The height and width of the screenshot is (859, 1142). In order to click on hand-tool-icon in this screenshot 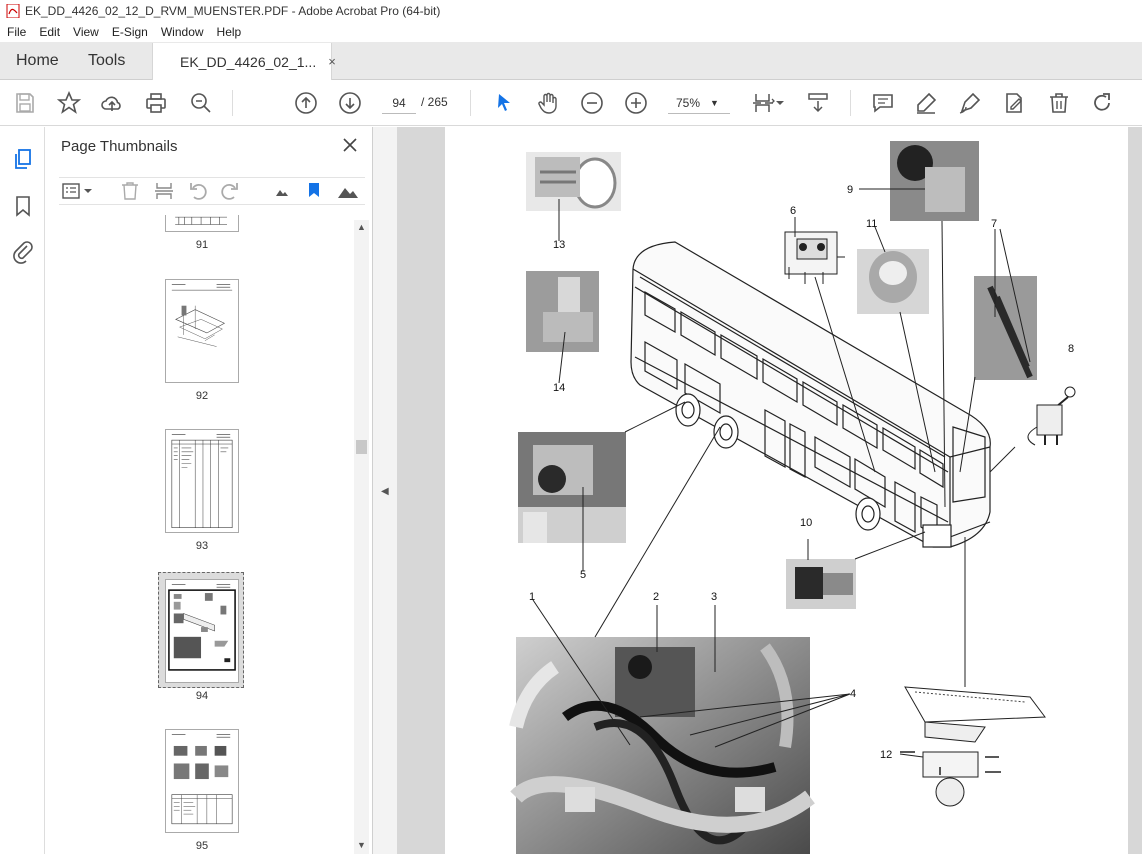, I will do `click(548, 103)`.